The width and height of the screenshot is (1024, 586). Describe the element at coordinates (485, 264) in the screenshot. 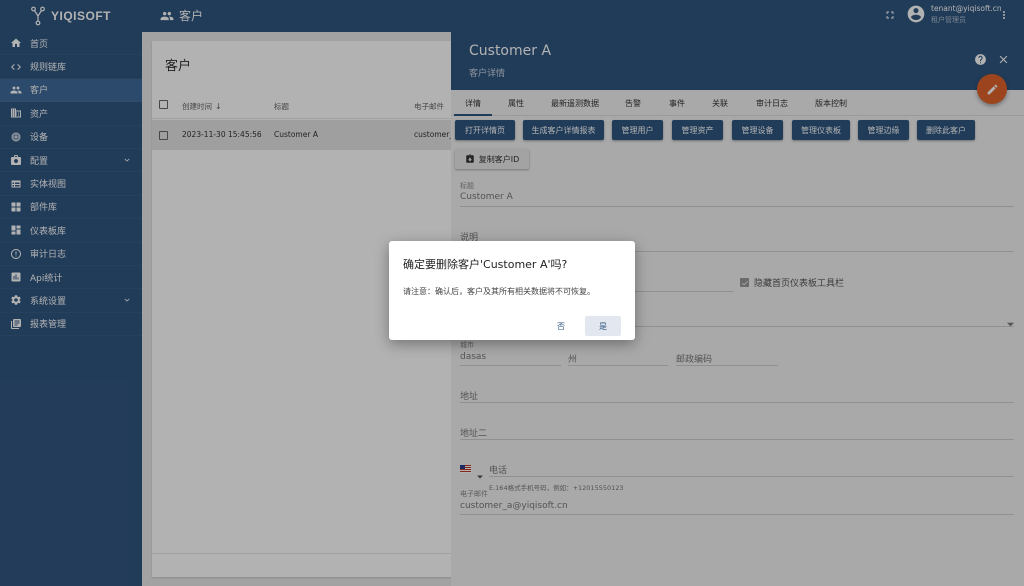

I see `dialog-title: 确定要删除客户'Customer A'吗?` at that location.